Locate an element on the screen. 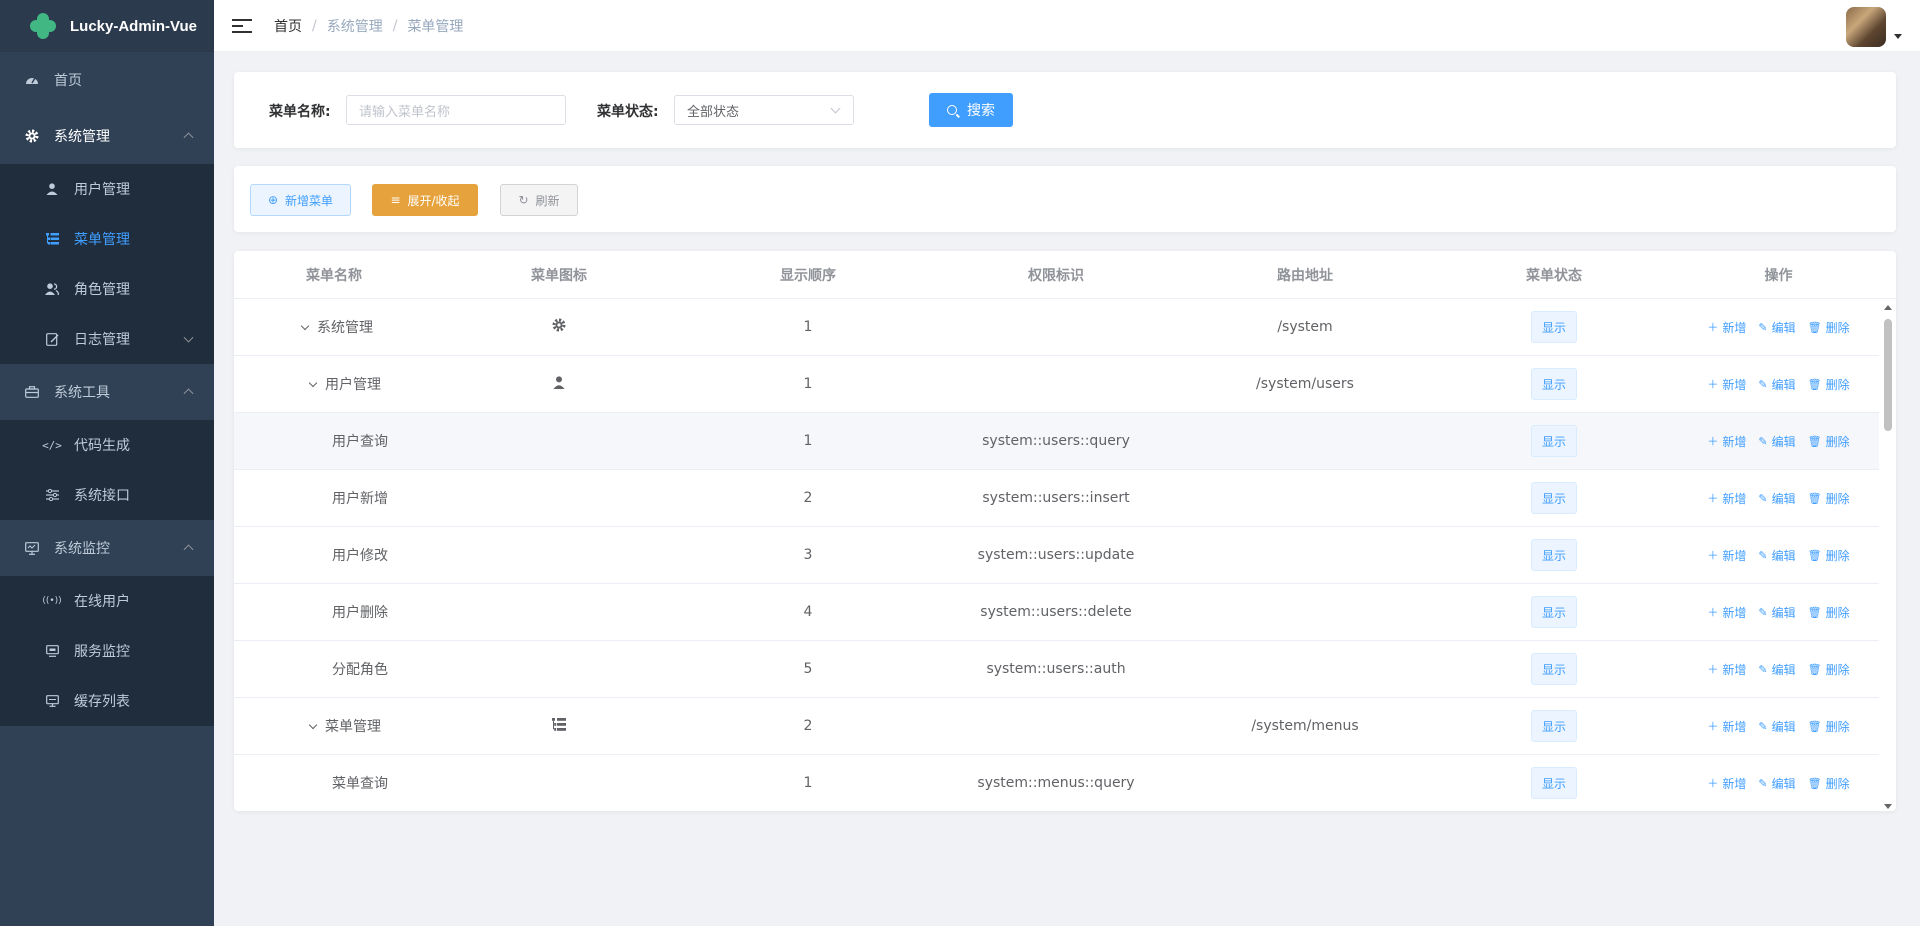 The image size is (1920, 926). edit-icon: ✎ is located at coordinates (1763, 327).